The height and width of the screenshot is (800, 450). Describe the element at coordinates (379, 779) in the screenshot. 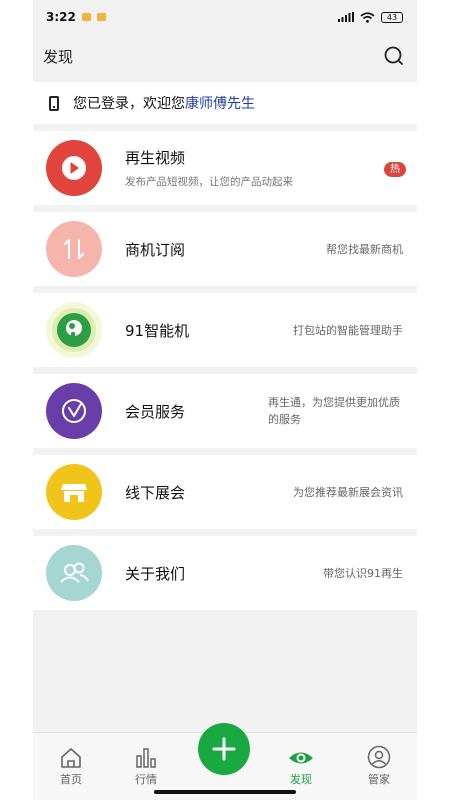

I see `tab-label: 管家` at that location.